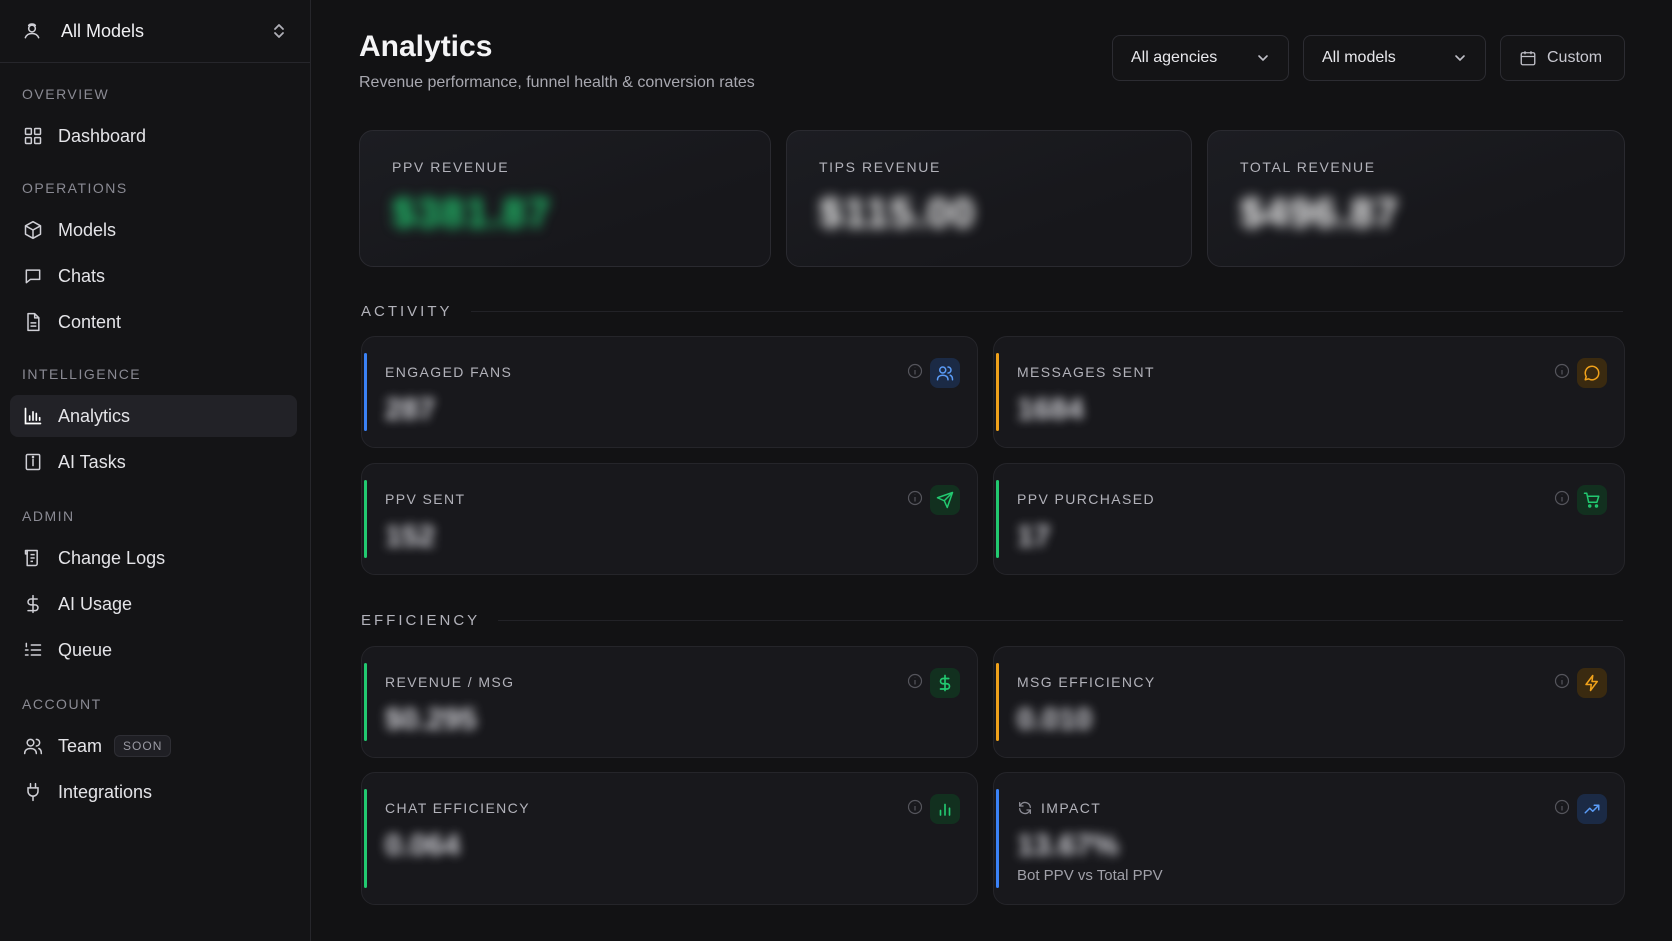 This screenshot has width=1672, height=941. What do you see at coordinates (450, 682) in the screenshot?
I see `revenue-per-msg-label: REVENUE / MSG` at bounding box center [450, 682].